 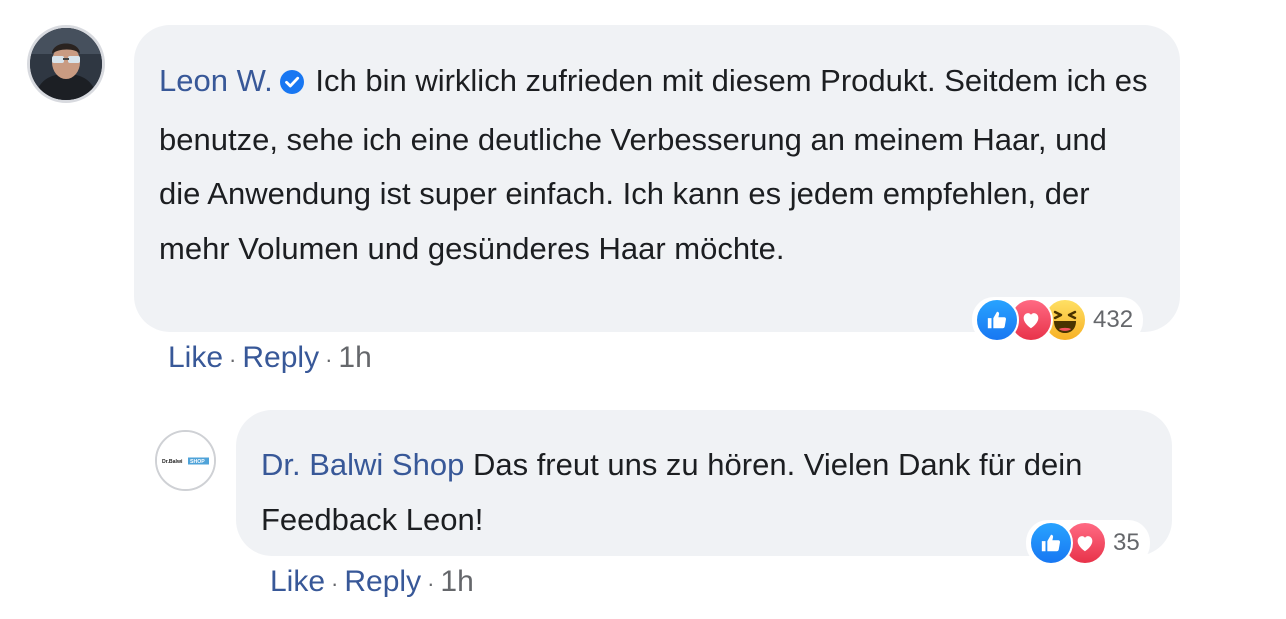 I want to click on reaction-count: 432, so click(x=1113, y=319).